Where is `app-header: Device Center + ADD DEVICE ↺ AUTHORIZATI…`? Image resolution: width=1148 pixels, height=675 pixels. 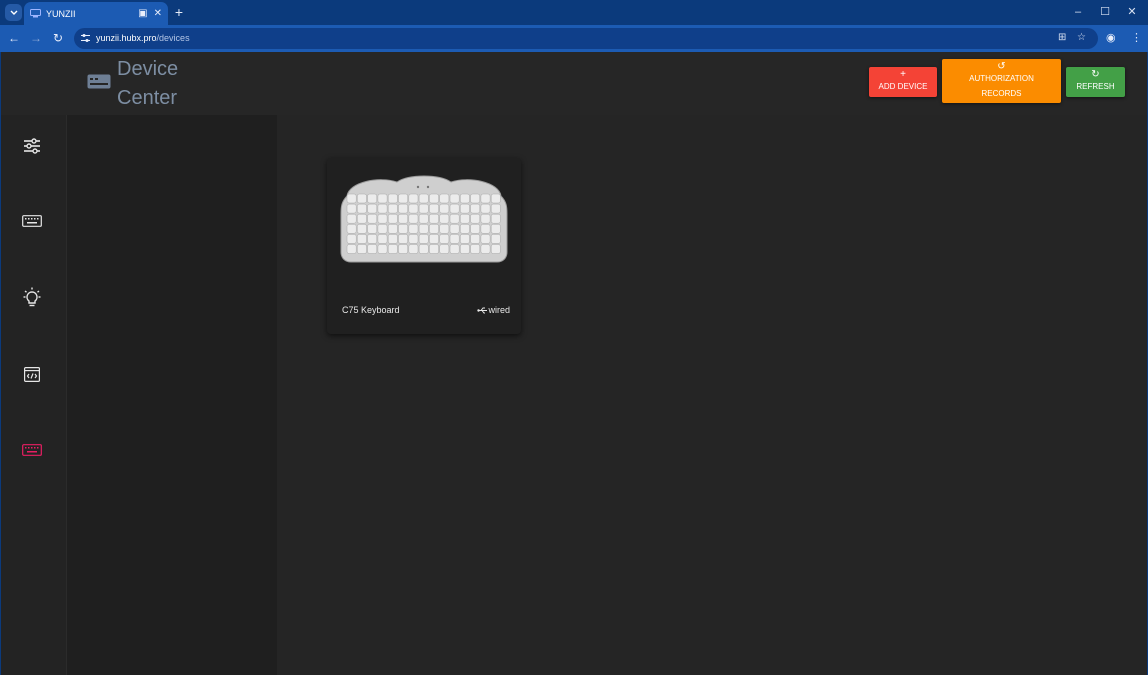
app-header: Device Center + ADD DEVICE ↺ AUTHORIZATI… is located at coordinates (574, 83).